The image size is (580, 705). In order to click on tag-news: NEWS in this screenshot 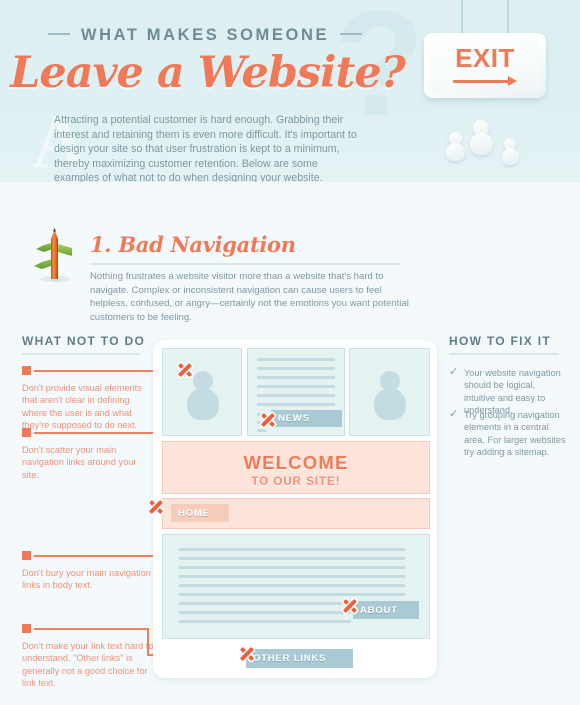, I will do `click(306, 418)`.